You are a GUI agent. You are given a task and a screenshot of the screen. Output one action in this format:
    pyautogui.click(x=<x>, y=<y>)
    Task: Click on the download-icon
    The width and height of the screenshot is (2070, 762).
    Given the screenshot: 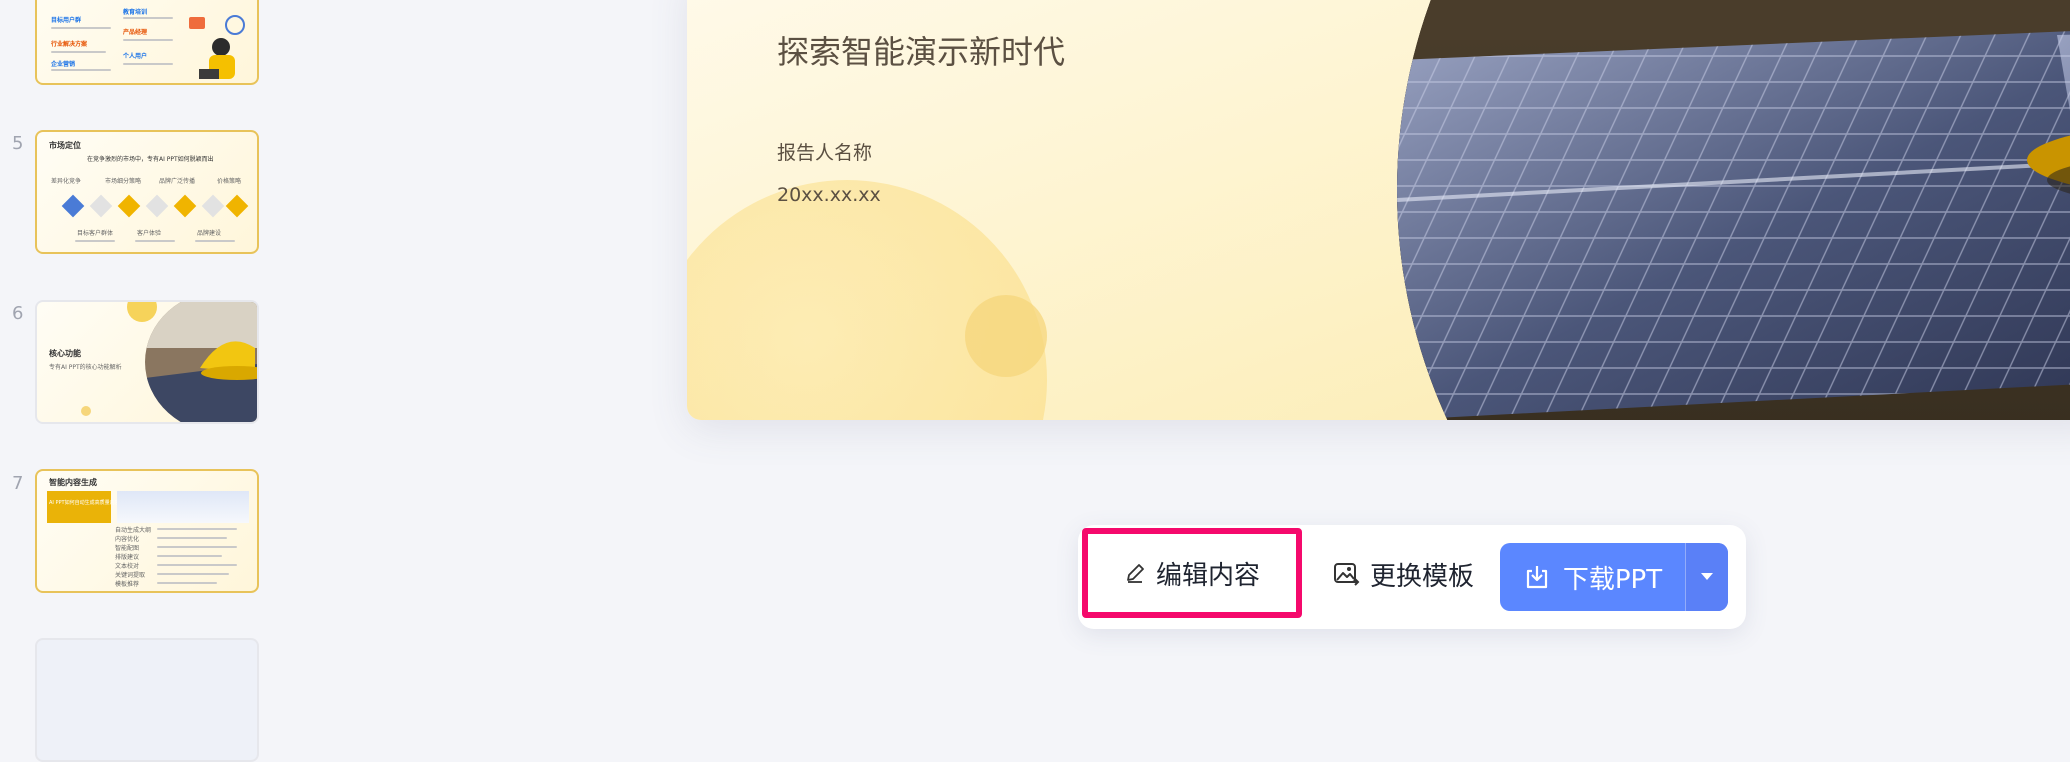 What is the action you would take?
    pyautogui.click(x=1536, y=577)
    